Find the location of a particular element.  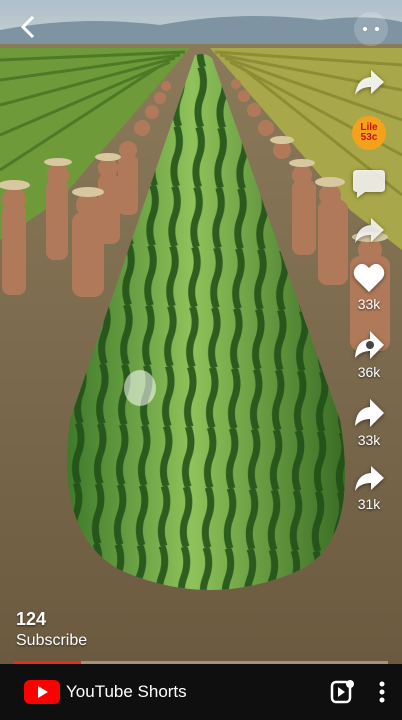

more-options-button is located at coordinates (371, 29).